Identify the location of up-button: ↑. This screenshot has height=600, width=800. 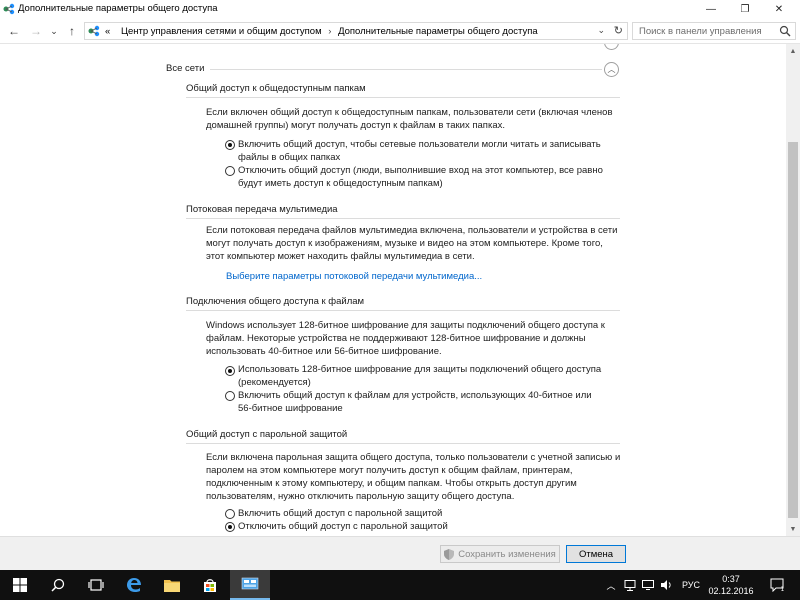
(72, 31).